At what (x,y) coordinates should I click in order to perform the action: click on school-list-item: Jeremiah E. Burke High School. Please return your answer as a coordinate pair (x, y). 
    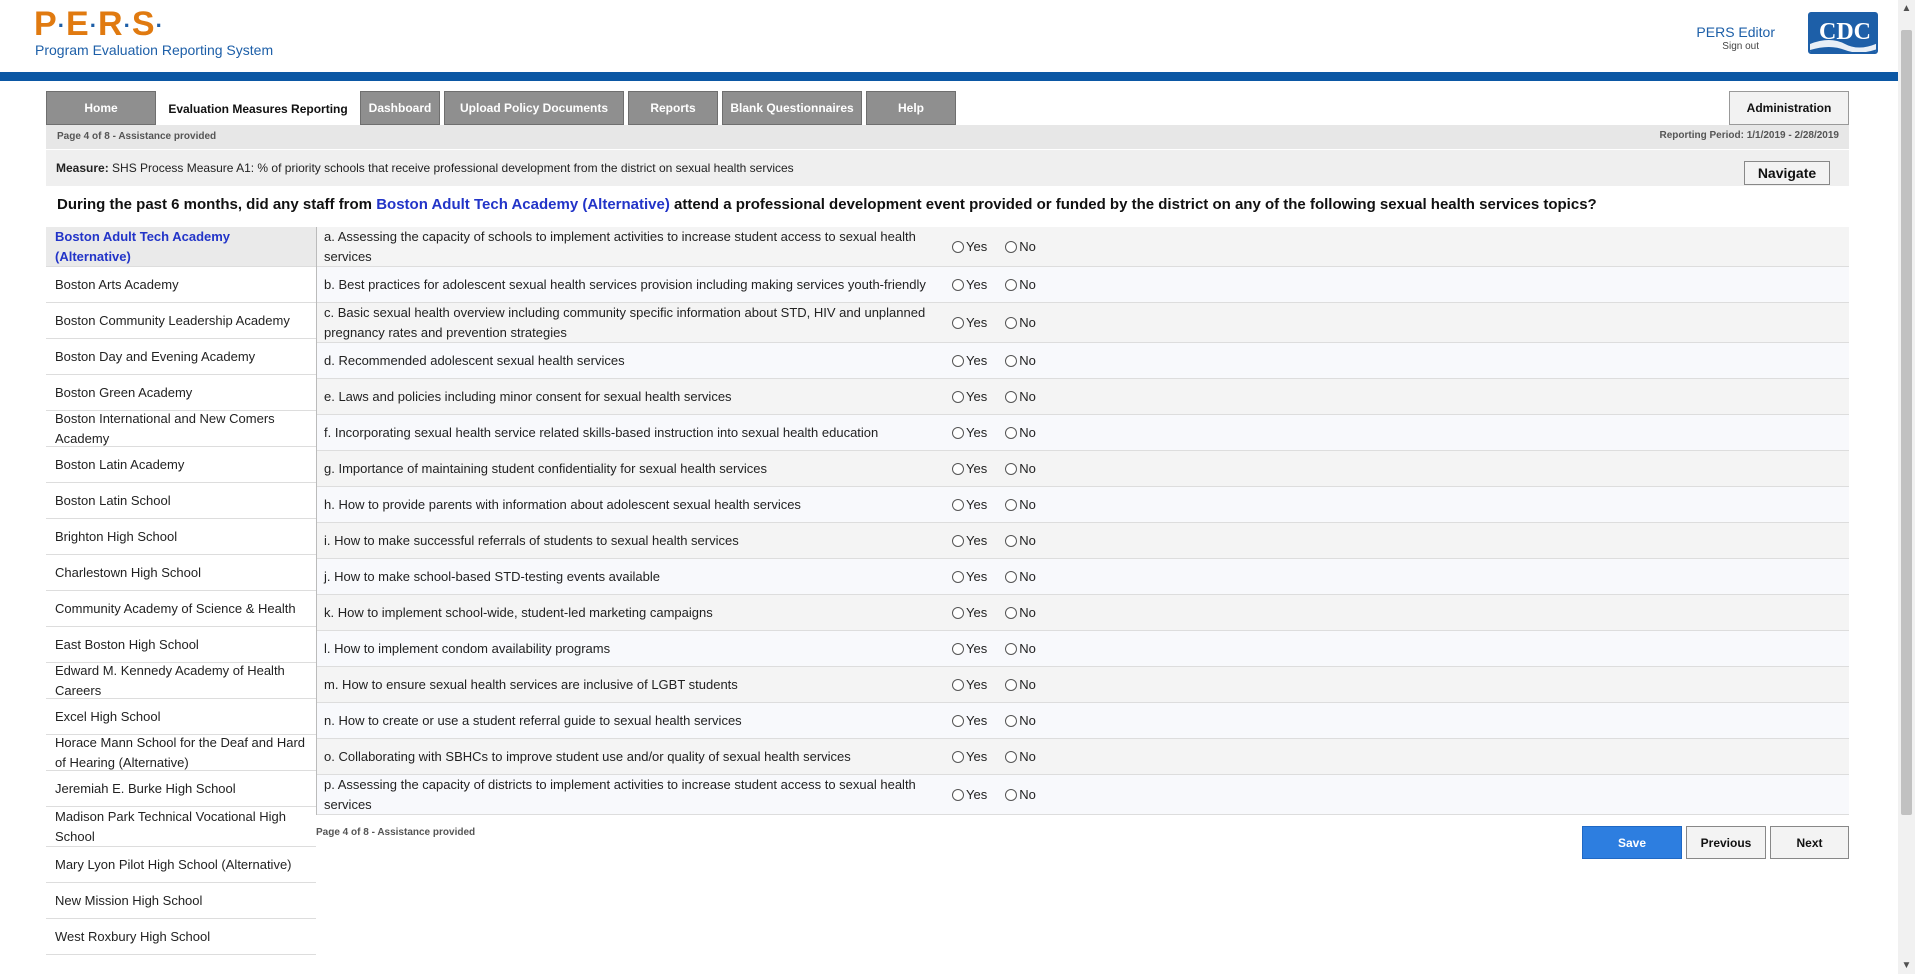
    Looking at the image, I should click on (181, 789).